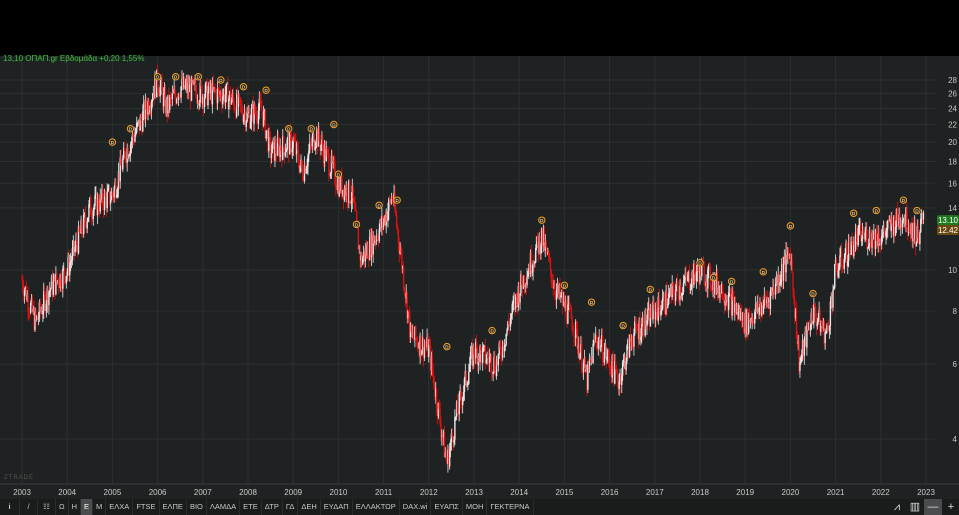 This screenshot has height=515, width=959. I want to click on x-tick-label: 2011, so click(384, 492).